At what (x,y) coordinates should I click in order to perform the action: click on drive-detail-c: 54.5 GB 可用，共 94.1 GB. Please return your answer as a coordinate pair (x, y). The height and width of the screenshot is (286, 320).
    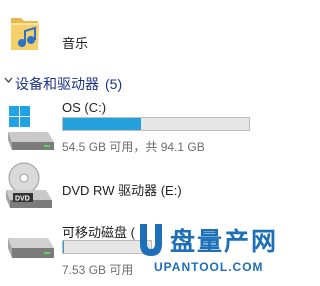
    Looking at the image, I should click on (133, 147).